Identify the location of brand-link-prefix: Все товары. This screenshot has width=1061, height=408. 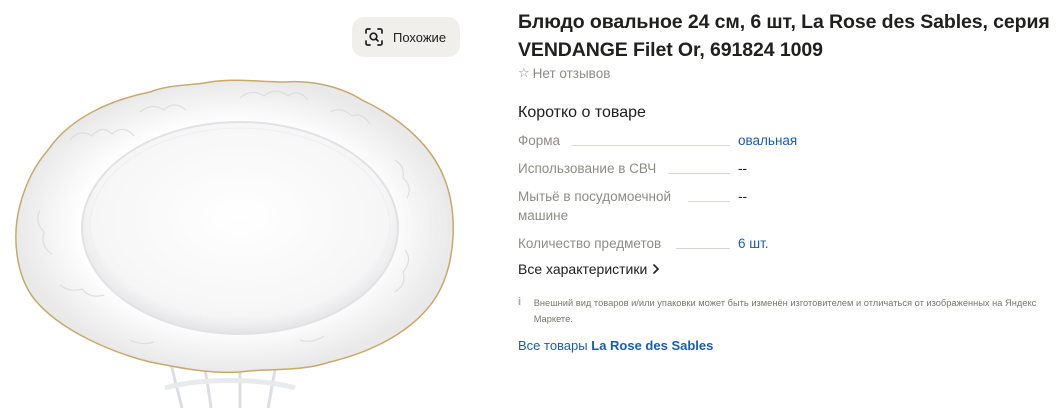
(553, 345).